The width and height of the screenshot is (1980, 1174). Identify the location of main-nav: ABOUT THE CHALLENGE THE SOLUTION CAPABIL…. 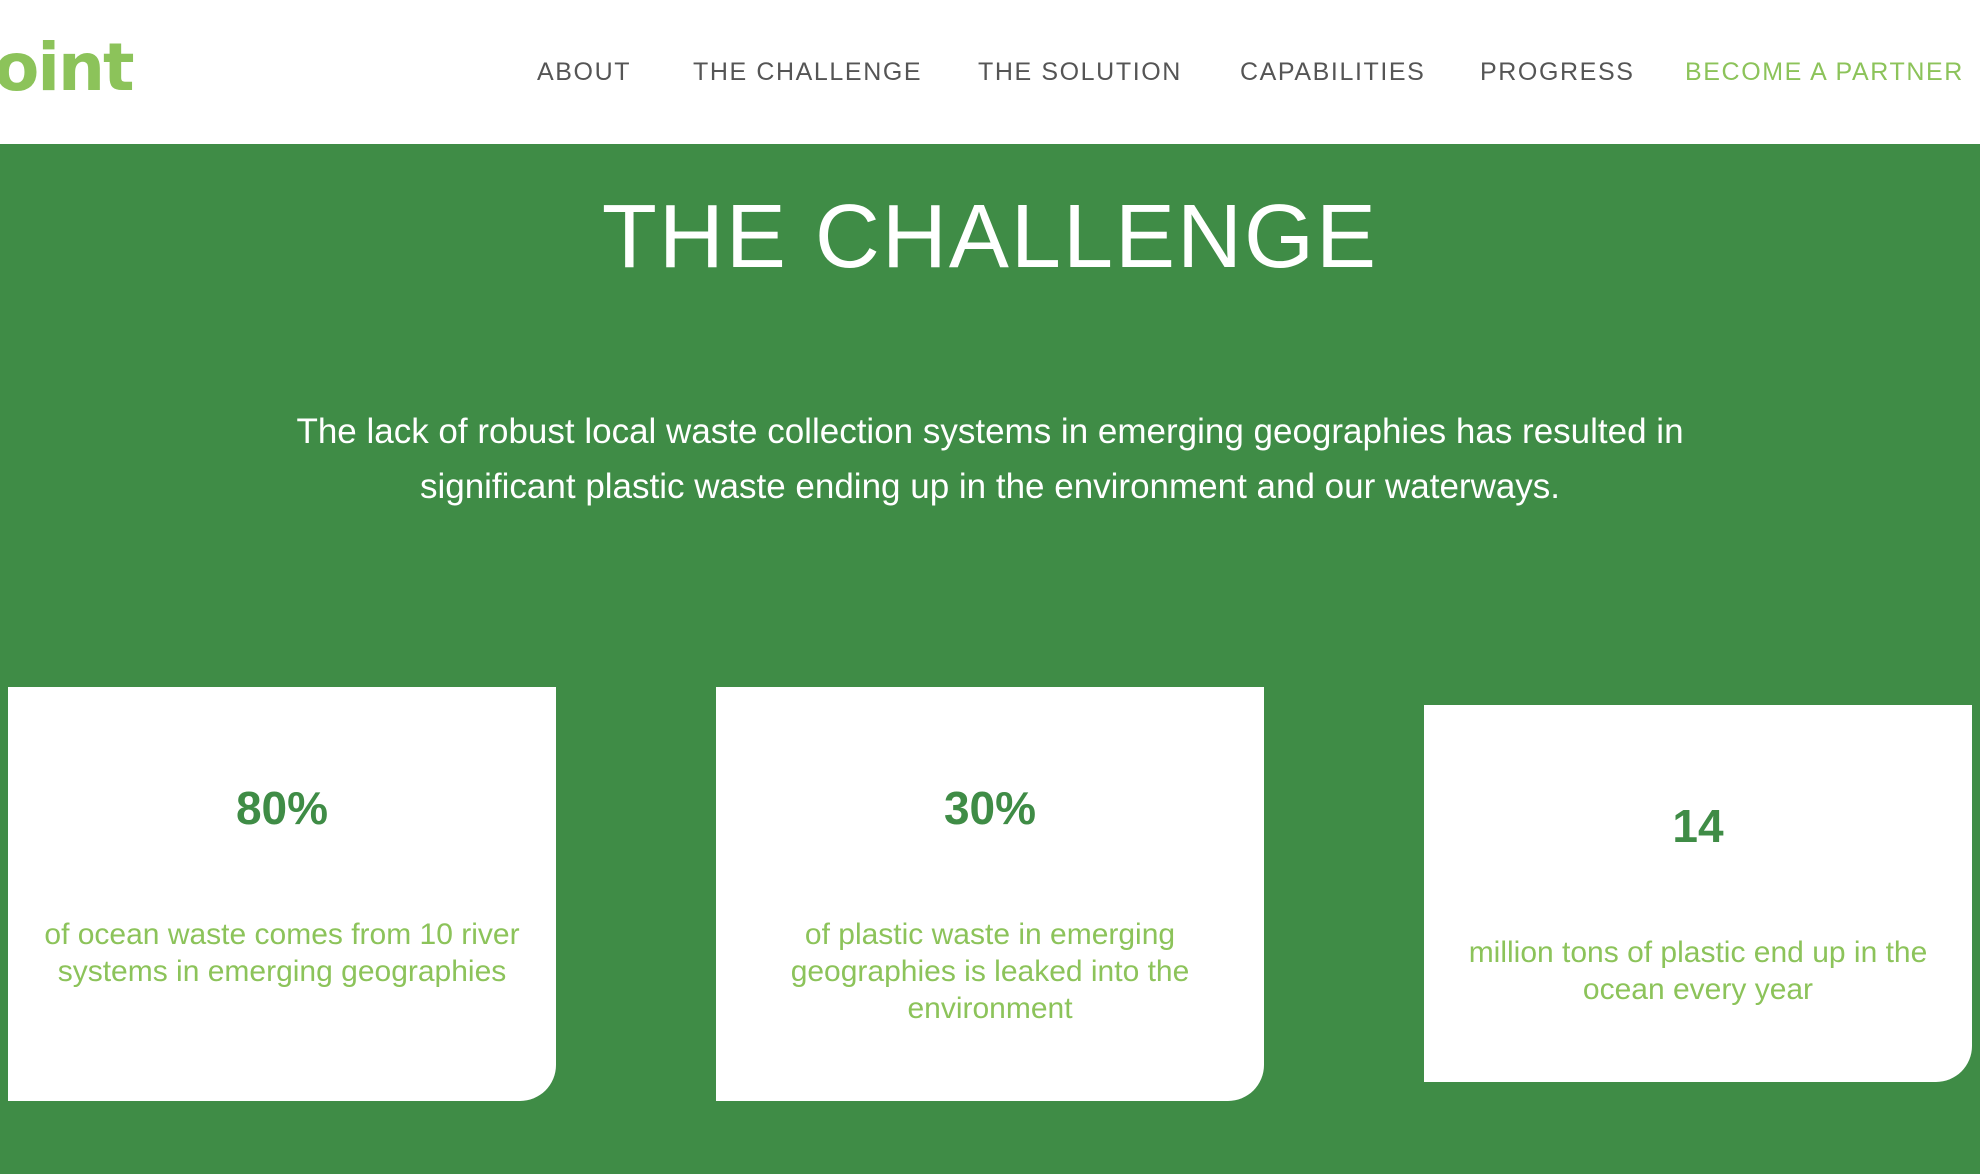
(990, 72).